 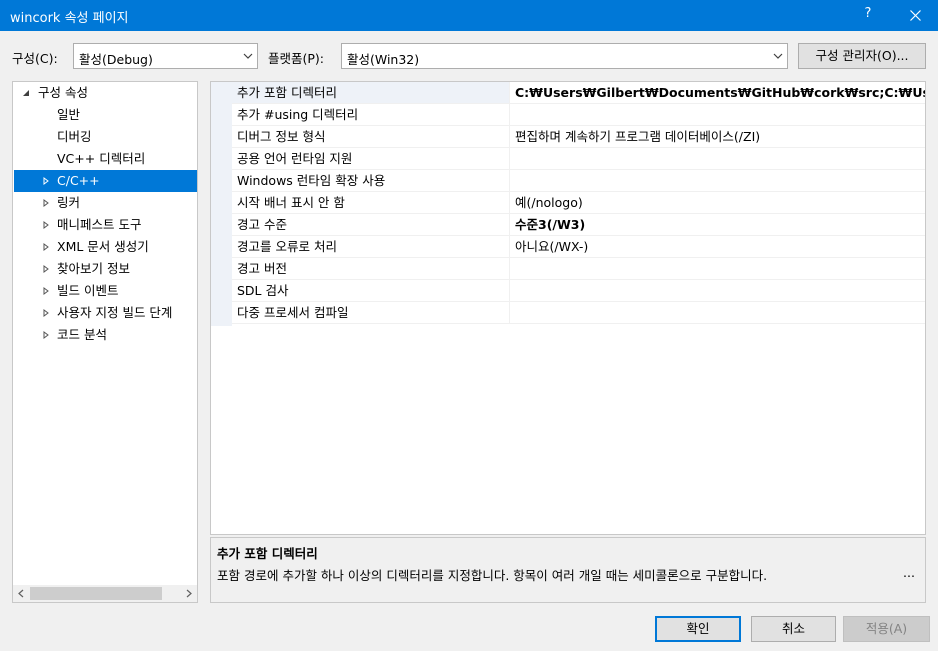 What do you see at coordinates (35, 58) in the screenshot?
I see `config-label: 구성(C):` at bounding box center [35, 58].